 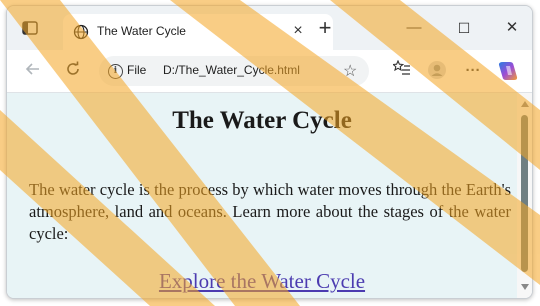 What do you see at coordinates (464, 28) in the screenshot?
I see `maximize-button: ☐` at bounding box center [464, 28].